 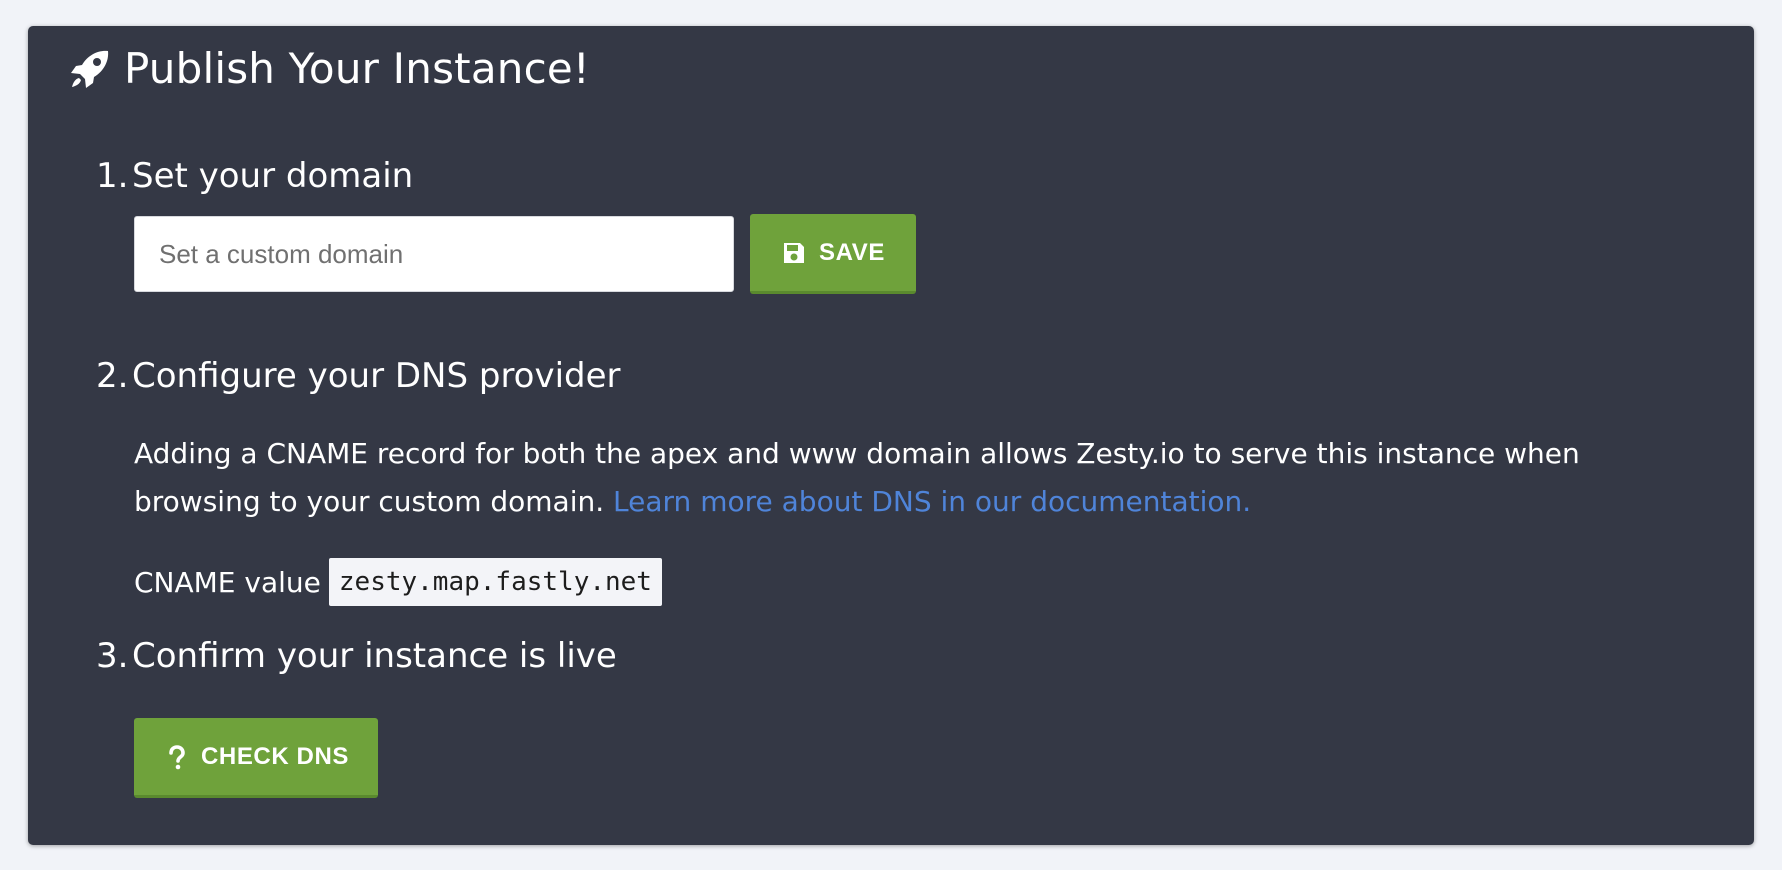 I want to click on step-heading: Confirm your instance is live, so click(x=374, y=656).